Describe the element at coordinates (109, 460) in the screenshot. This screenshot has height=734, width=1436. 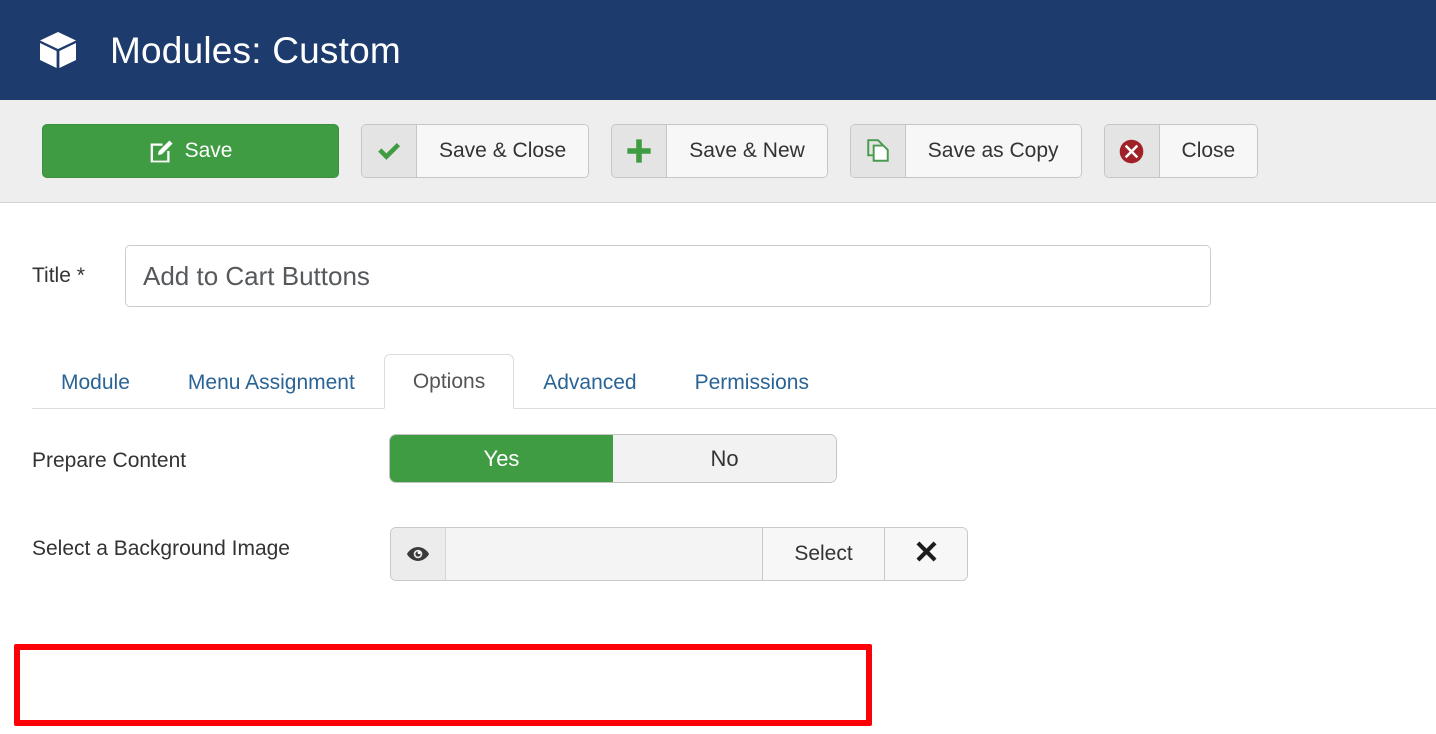
I see `prepare-content-label: Prepare Content` at that location.